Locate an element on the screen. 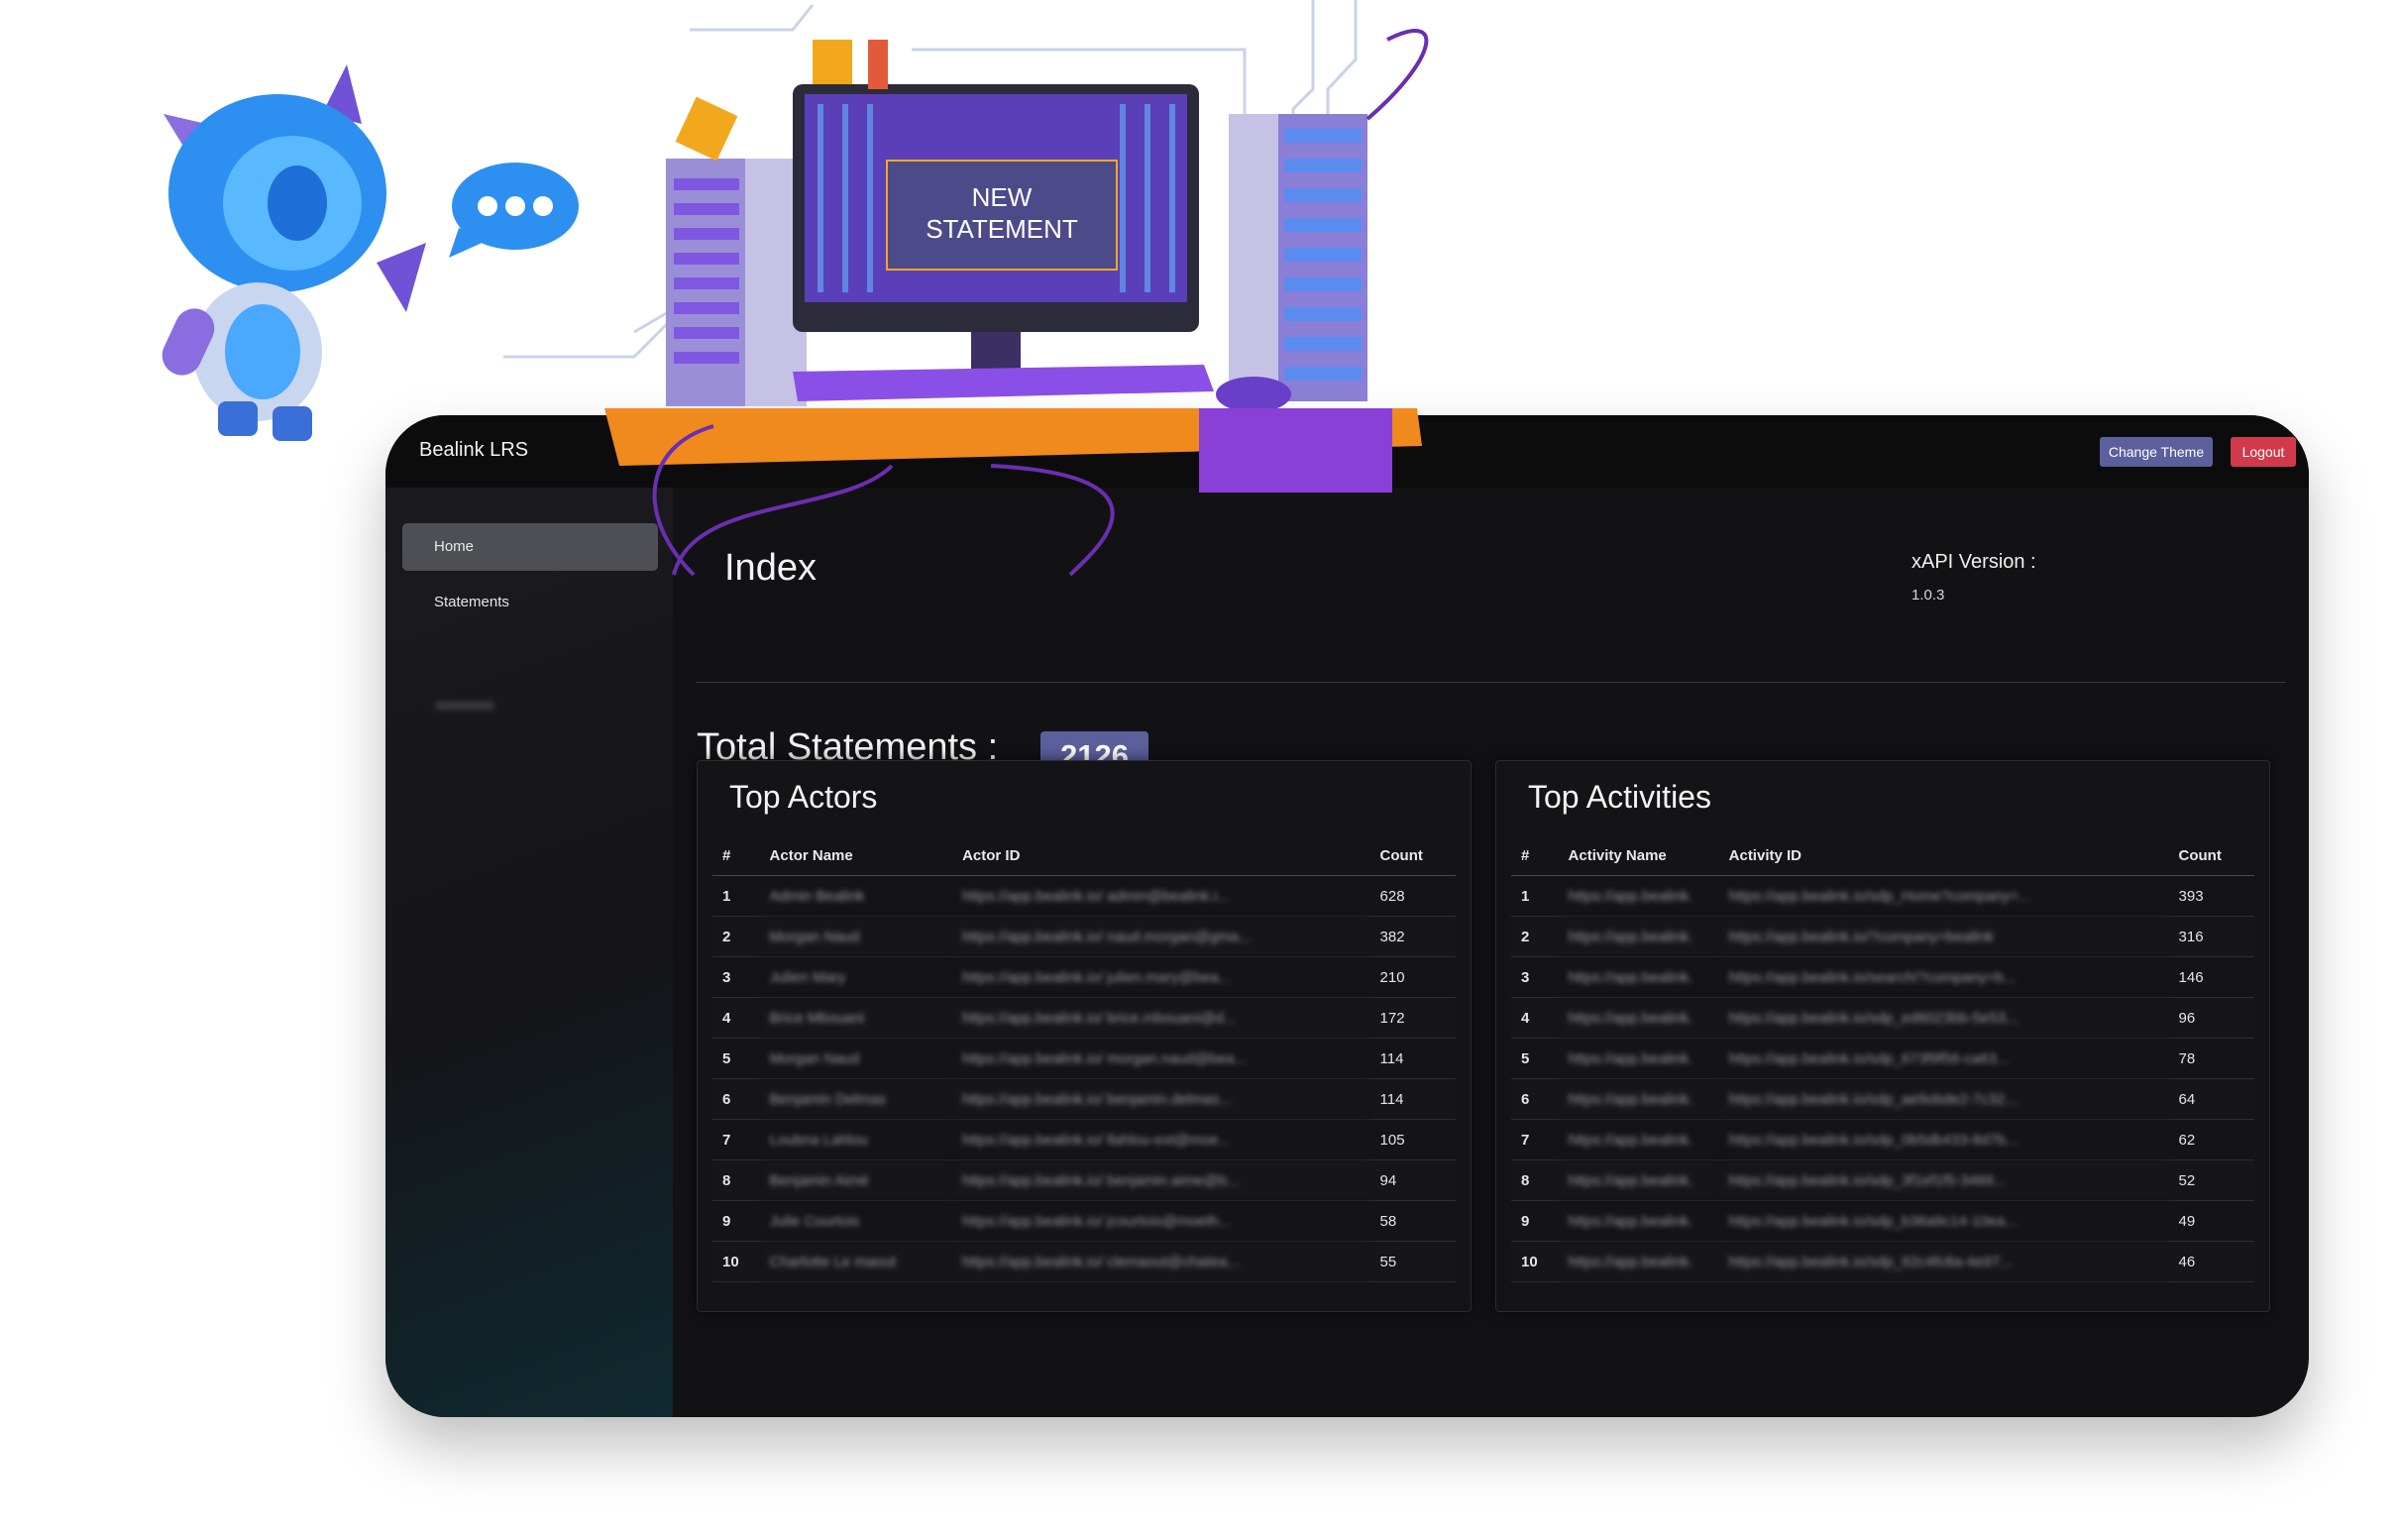  row-id: https://app.bealink.io/?company=bealink is located at coordinates (1944, 936).